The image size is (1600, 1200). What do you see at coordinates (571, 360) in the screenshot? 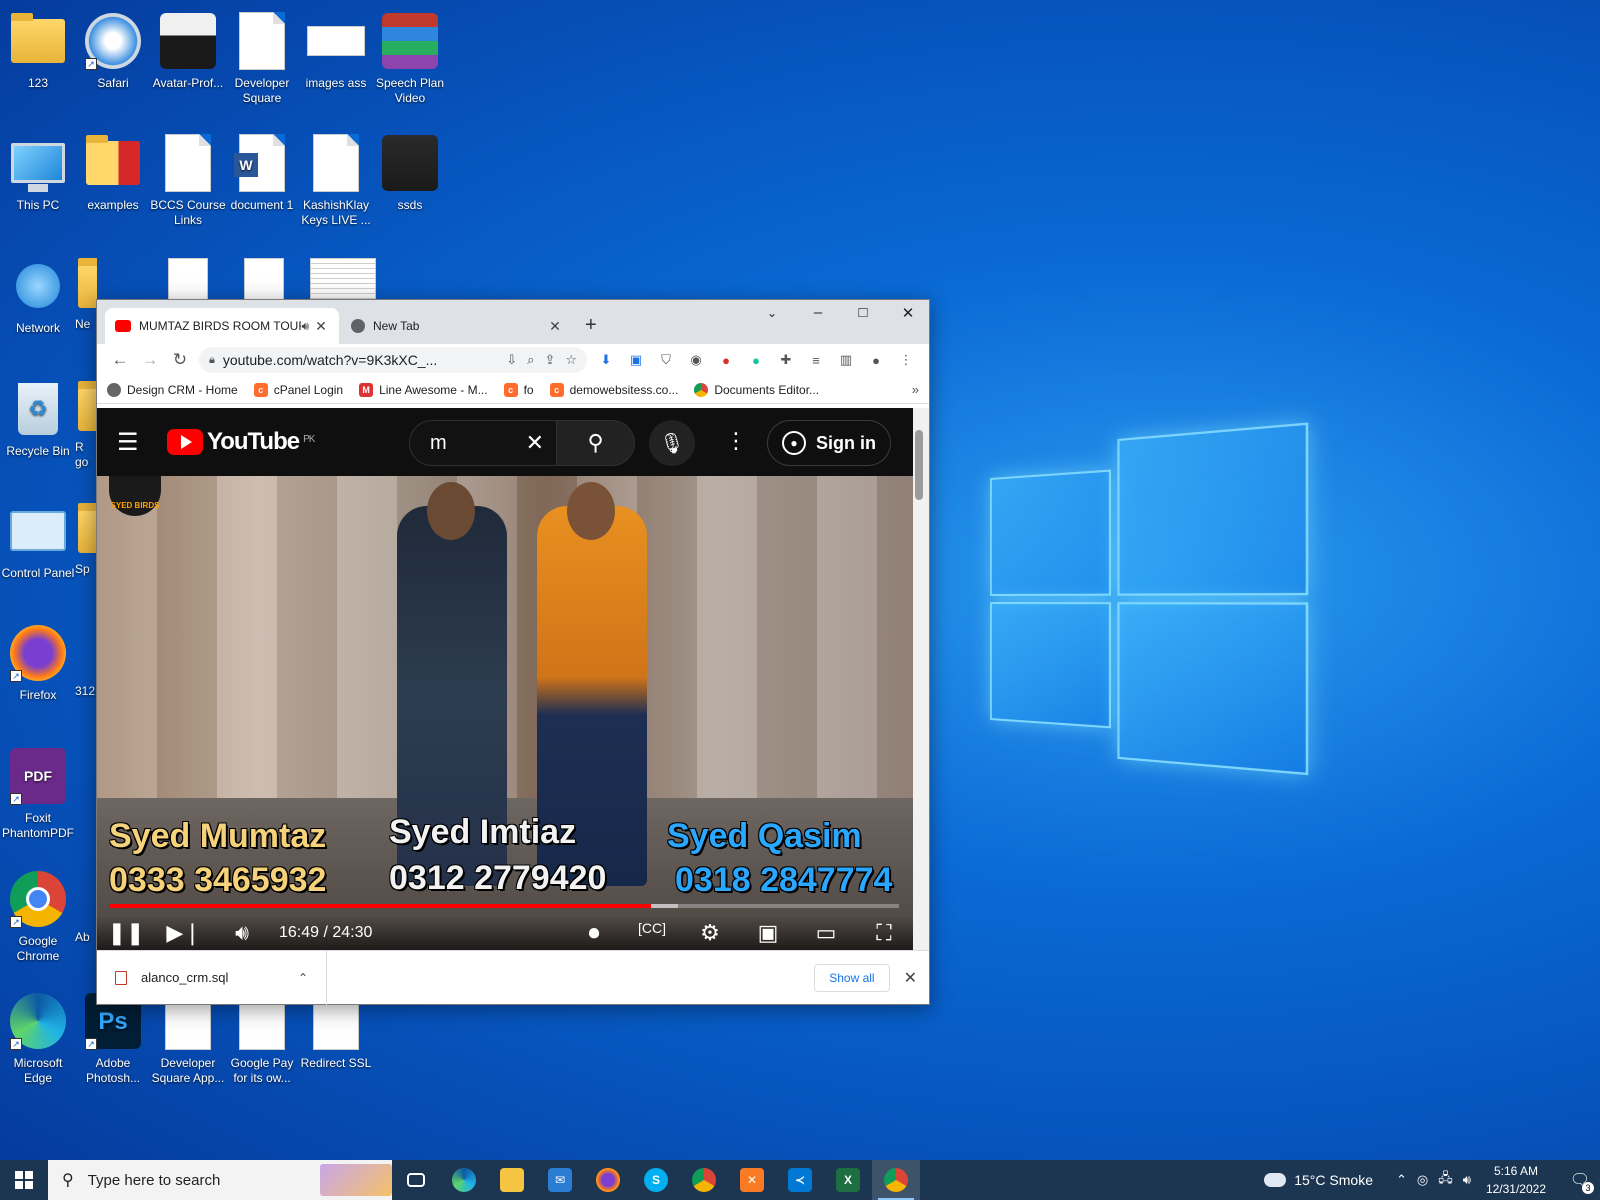
I see `bookmark-star-icon: ☆` at bounding box center [571, 360].